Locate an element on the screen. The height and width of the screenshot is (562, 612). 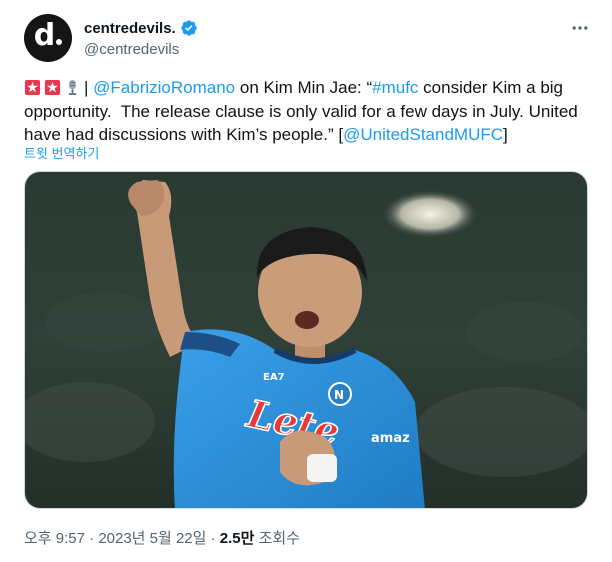
verified-badge-icon is located at coordinates (189, 28).